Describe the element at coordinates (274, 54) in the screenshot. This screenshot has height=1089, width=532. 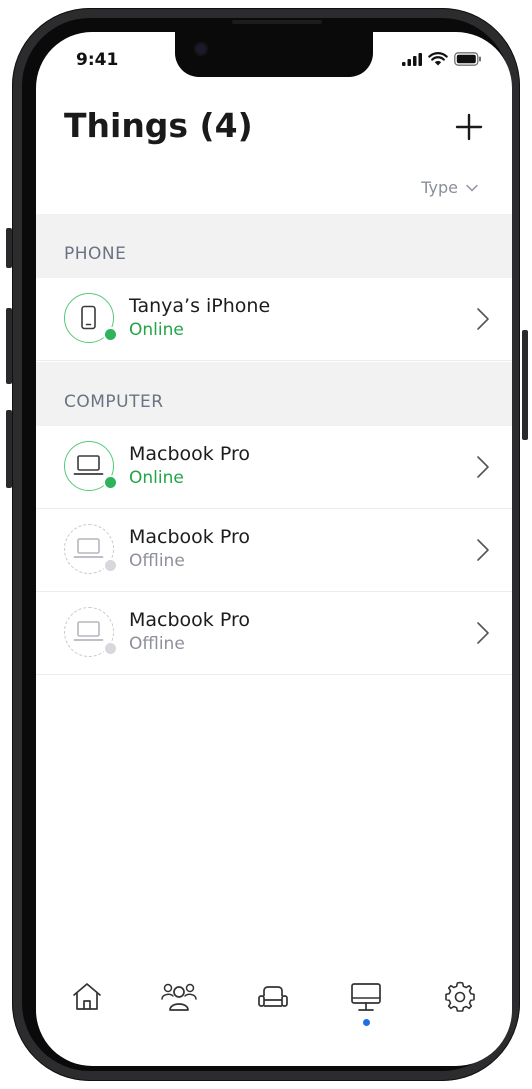
I see `notch` at that location.